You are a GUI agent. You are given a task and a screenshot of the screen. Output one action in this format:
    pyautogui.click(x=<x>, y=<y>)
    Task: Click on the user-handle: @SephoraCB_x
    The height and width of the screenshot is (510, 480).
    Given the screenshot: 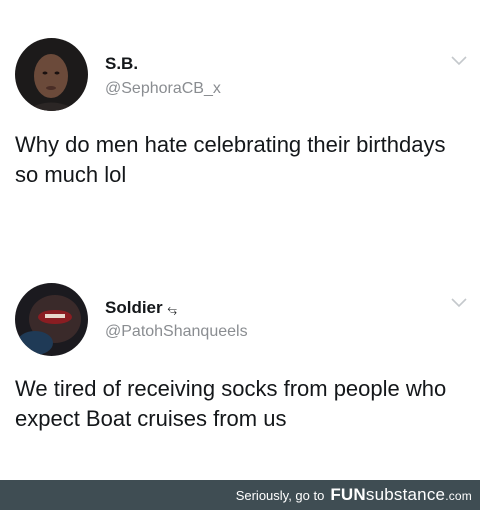 What is the action you would take?
    pyautogui.click(x=163, y=89)
    